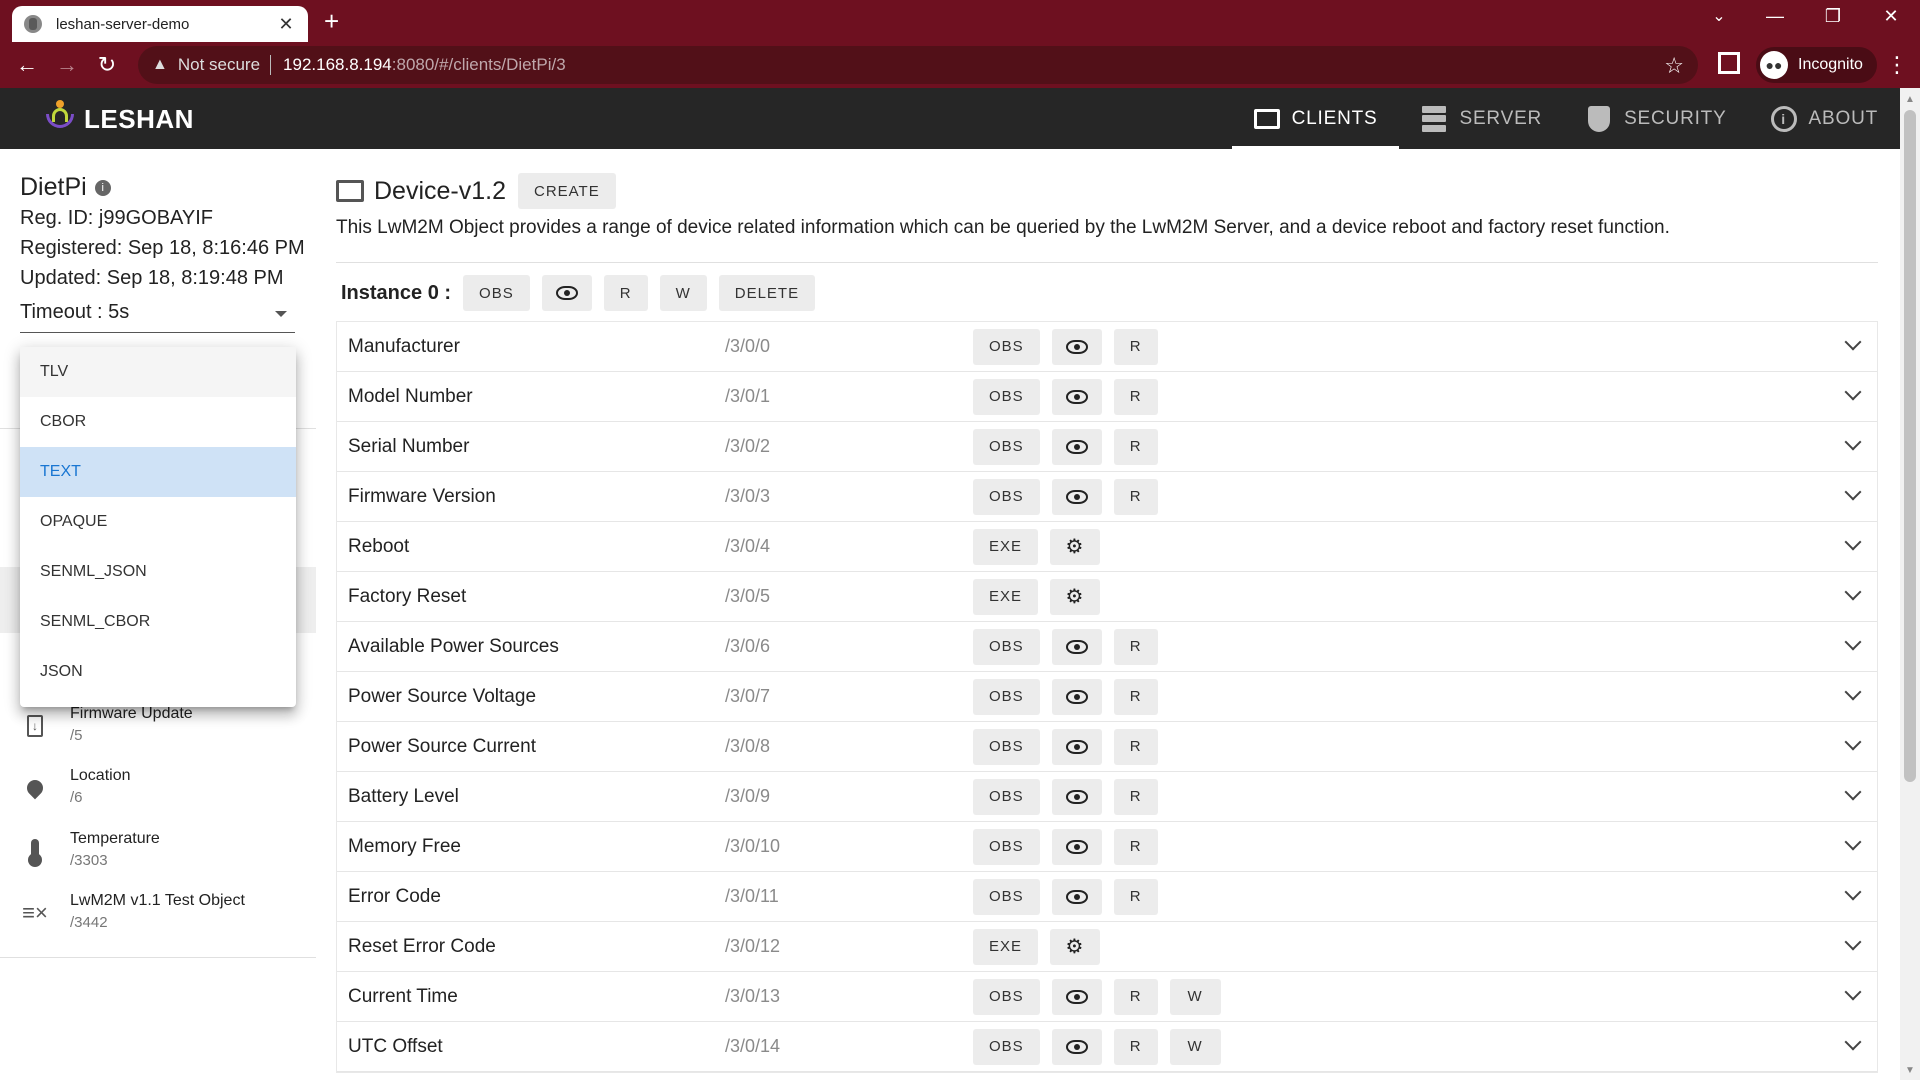  Describe the element at coordinates (1107, 797) in the screenshot. I see `resource-row: Battery Level/3/0/9 OBS R` at that location.